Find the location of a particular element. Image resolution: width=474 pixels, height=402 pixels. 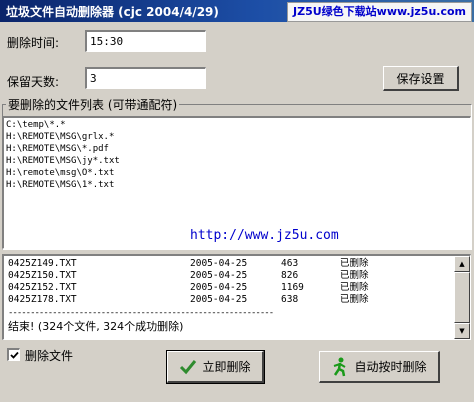

log-file: 0425Z149.TXT is located at coordinates (42, 263).